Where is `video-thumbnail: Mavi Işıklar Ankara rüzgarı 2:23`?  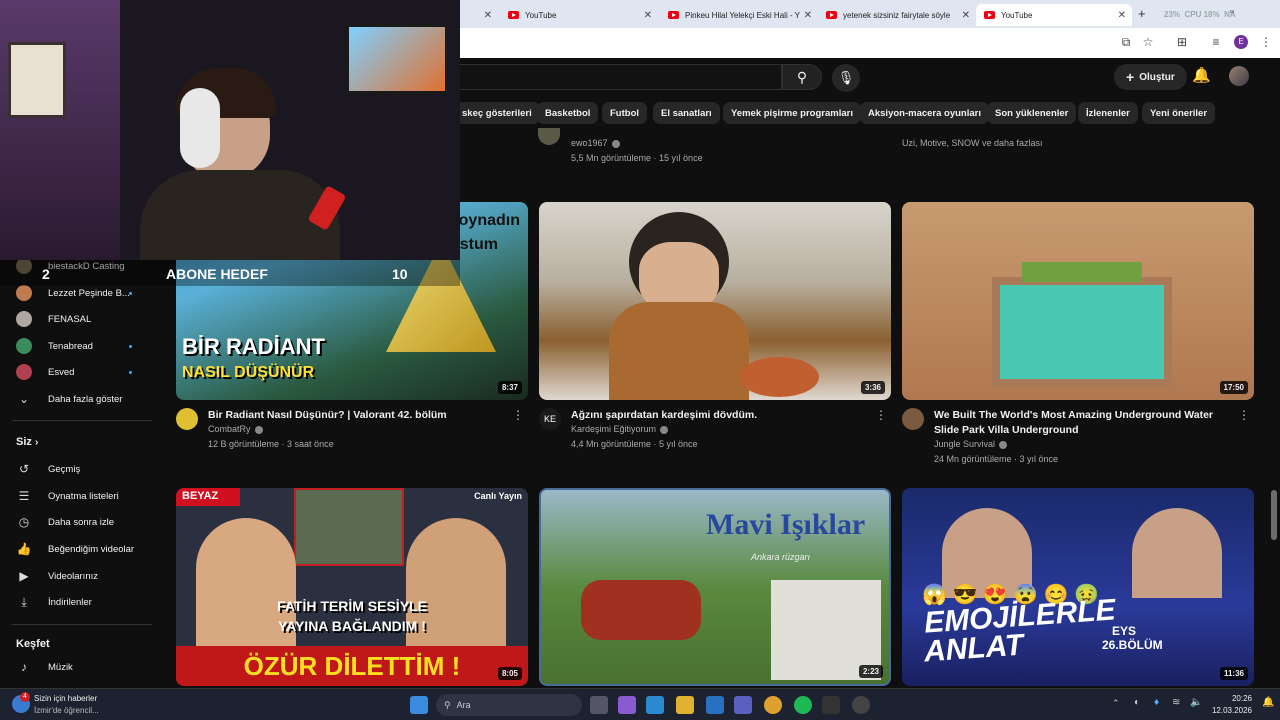
video-thumbnail: Mavi Işıklar Ankara rüzgarı 2:23 is located at coordinates (715, 587).